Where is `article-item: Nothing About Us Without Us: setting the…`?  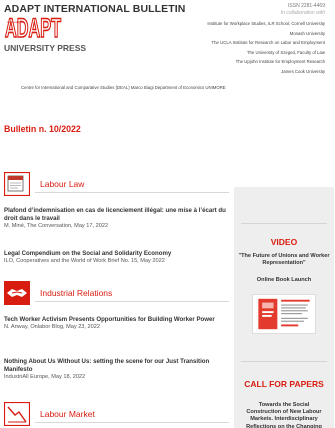 article-item: Nothing About Us Without Us: setting the… is located at coordinates (116, 369).